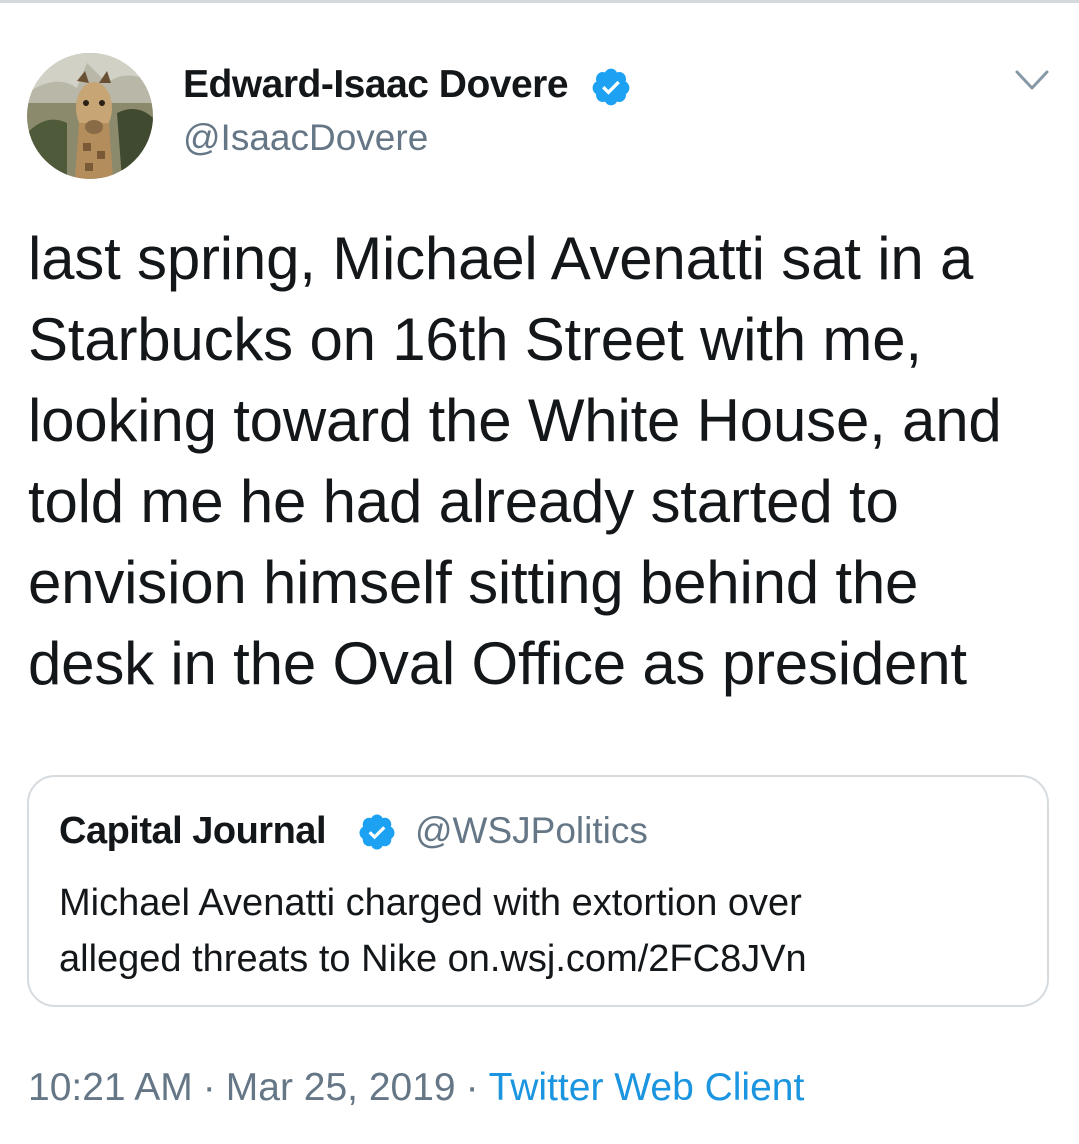 Image resolution: width=1079 pixels, height=1144 pixels. I want to click on tweet-line: envision himself sitting behind the, so click(473, 582).